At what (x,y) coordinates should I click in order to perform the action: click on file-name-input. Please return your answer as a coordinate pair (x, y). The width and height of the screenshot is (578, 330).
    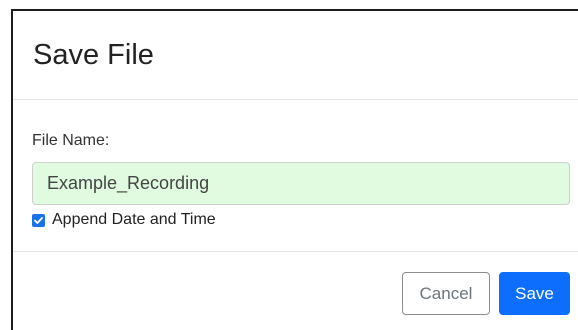
    Looking at the image, I should click on (301, 183).